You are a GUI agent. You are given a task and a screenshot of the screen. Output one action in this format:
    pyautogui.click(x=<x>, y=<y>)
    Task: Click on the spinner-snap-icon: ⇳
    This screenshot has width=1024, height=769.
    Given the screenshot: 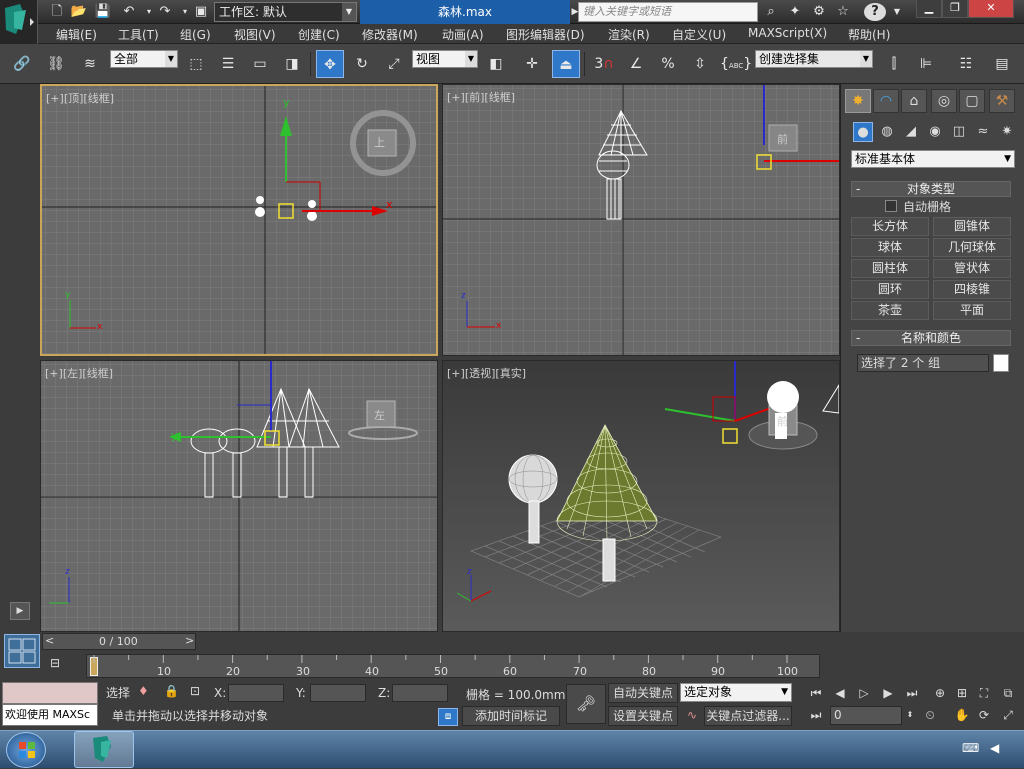 What is the action you would take?
    pyautogui.click(x=700, y=64)
    